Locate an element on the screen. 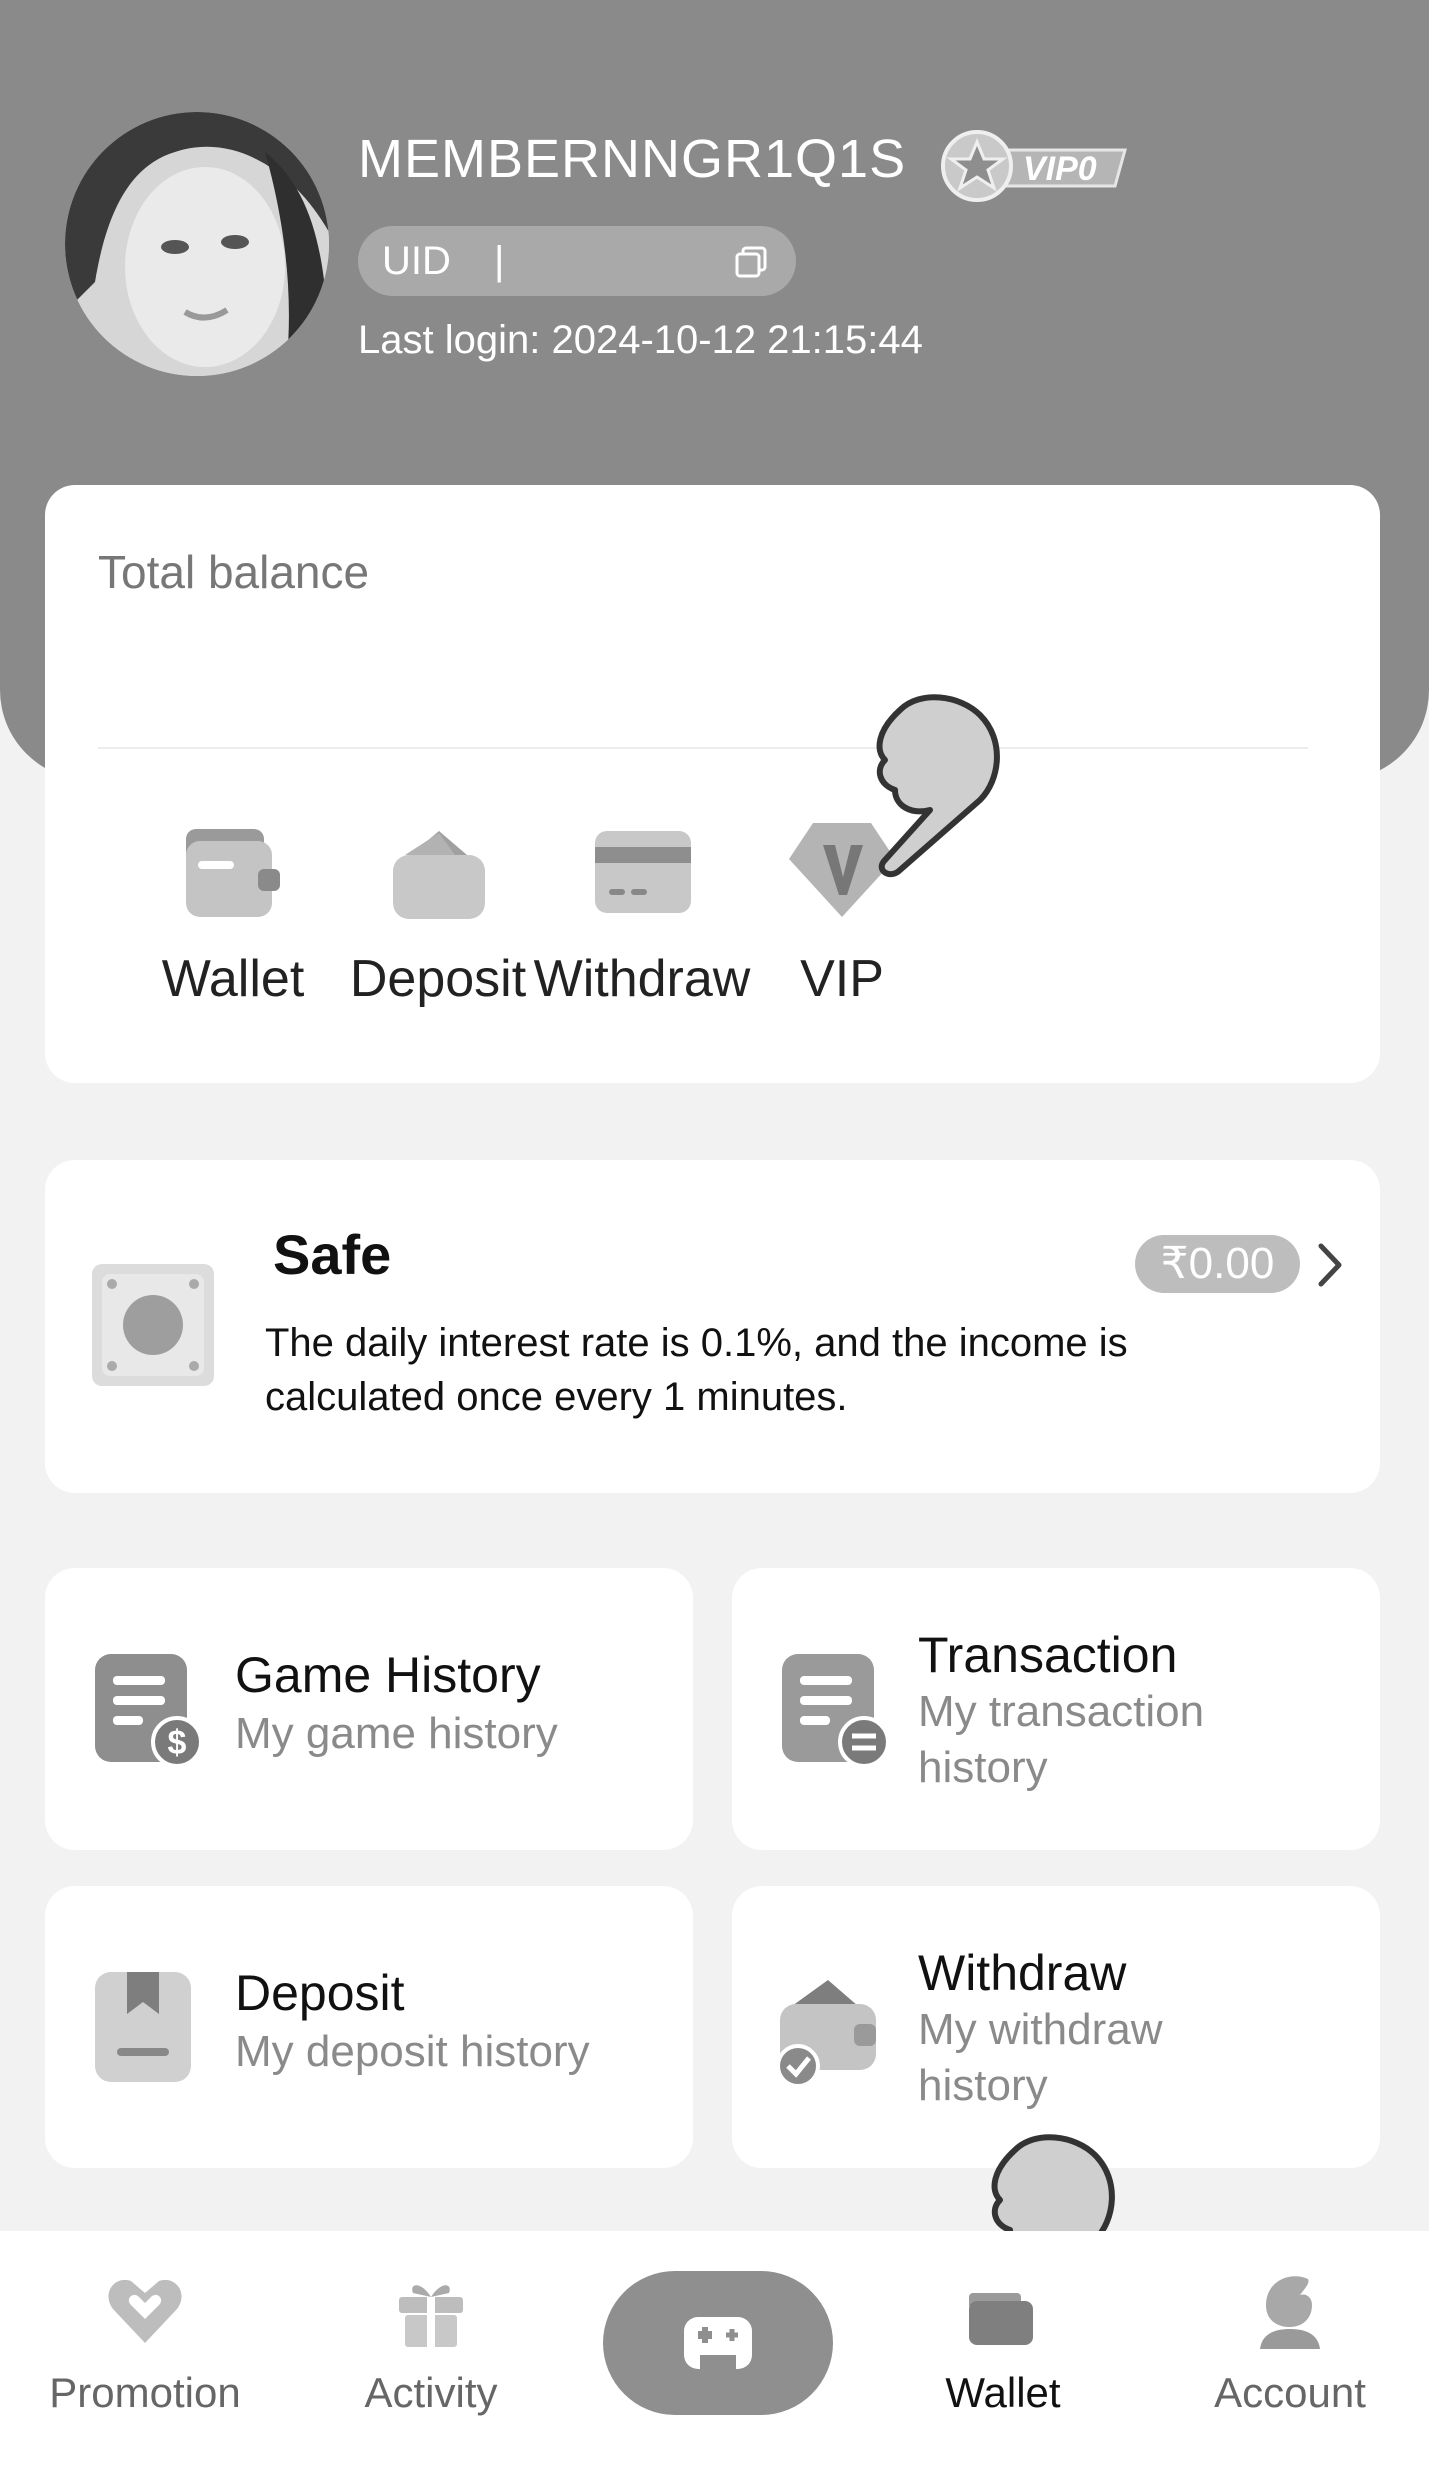  safe-amount-badge: ₹0.00 is located at coordinates (1217, 1264).